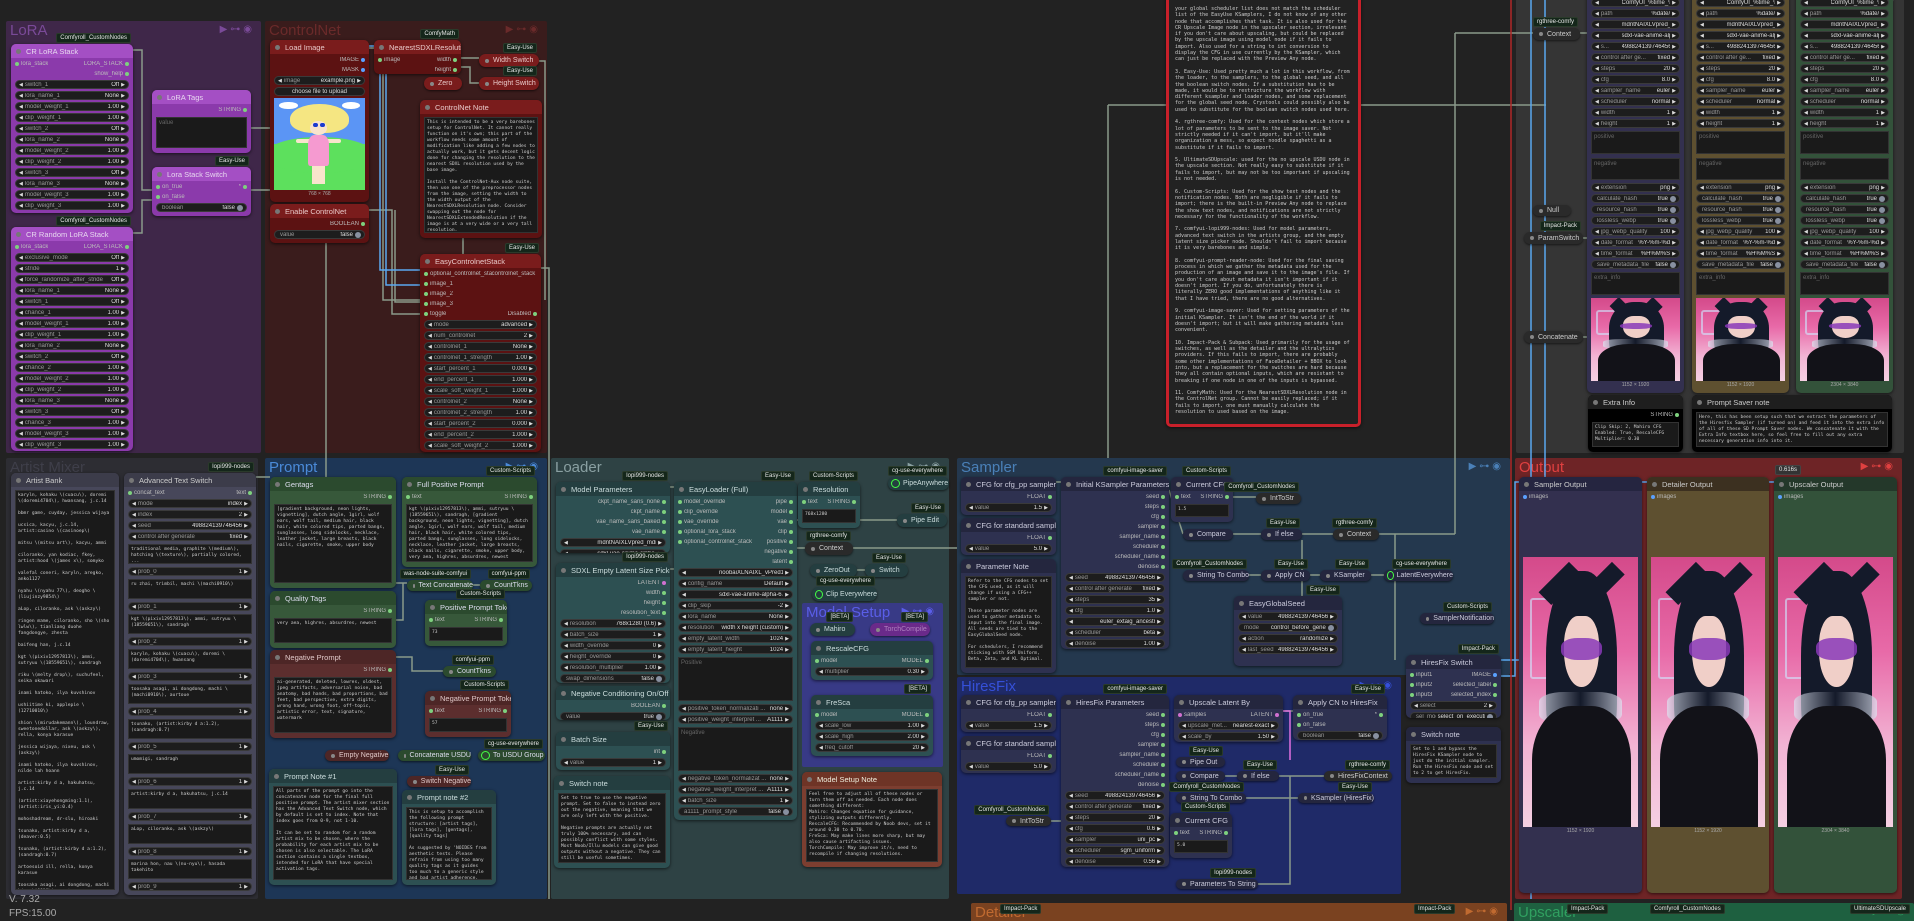  I want to click on node-header: Switch note, so click(1453, 734).